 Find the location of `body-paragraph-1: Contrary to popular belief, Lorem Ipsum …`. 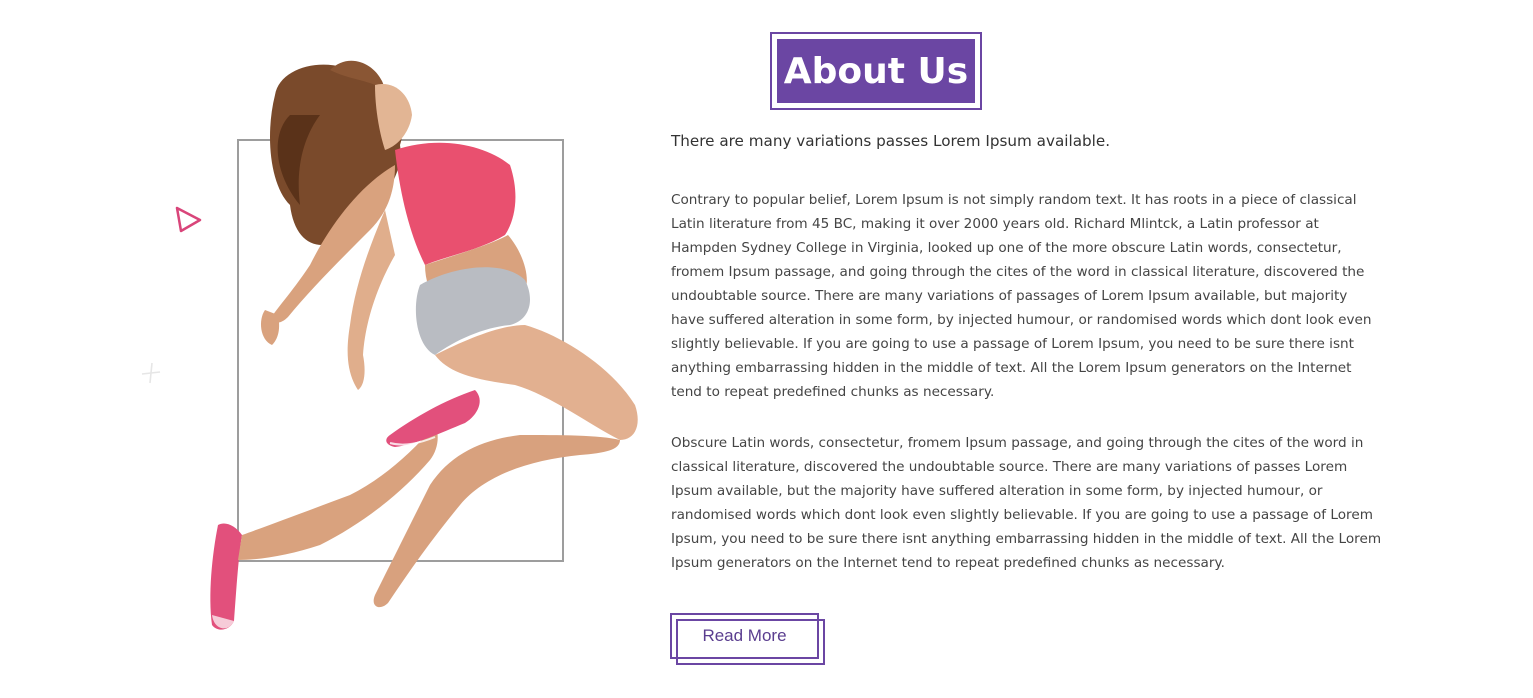

body-paragraph-1: Contrary to popular belief, Lorem Ipsum … is located at coordinates (1021, 296).